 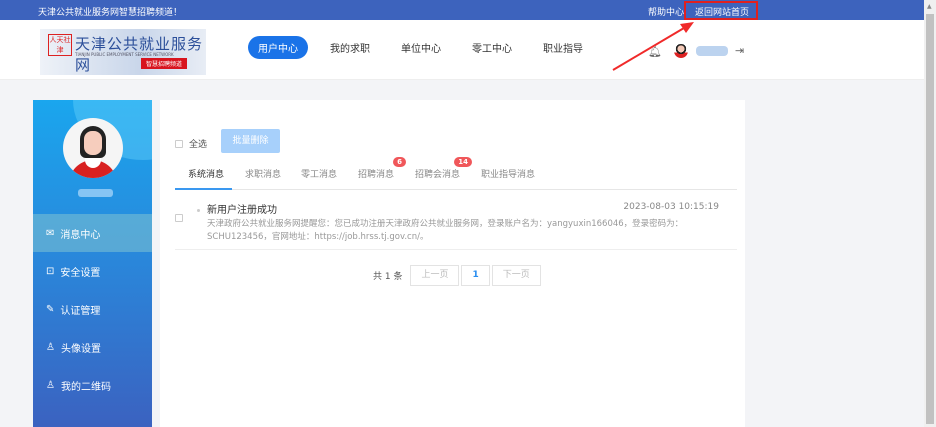 I want to click on tab-label: 招聘消息, so click(x=376, y=175).